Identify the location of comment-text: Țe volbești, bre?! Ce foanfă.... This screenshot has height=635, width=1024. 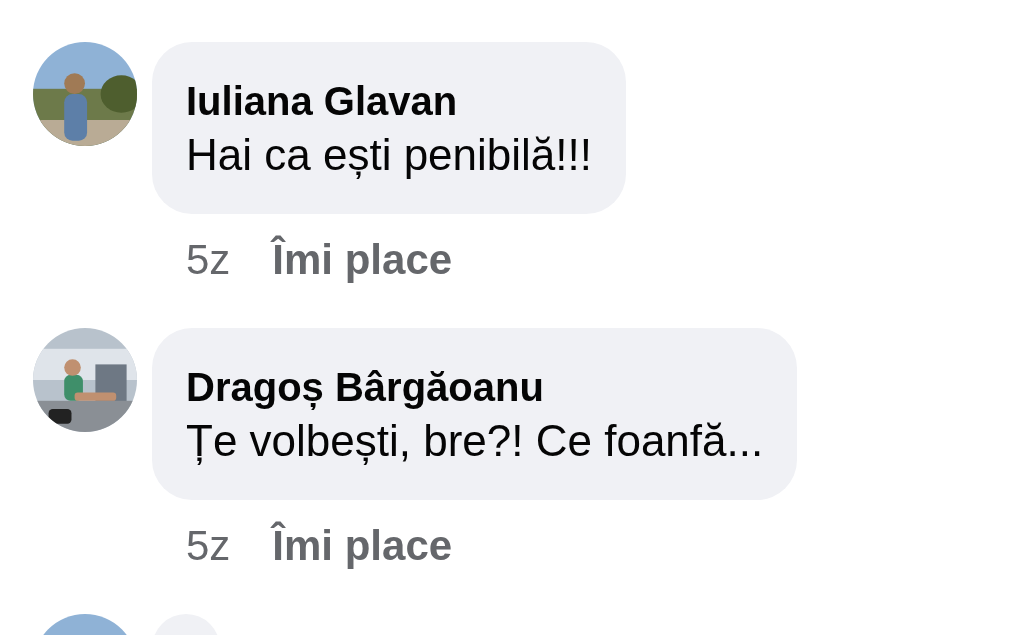
(475, 441).